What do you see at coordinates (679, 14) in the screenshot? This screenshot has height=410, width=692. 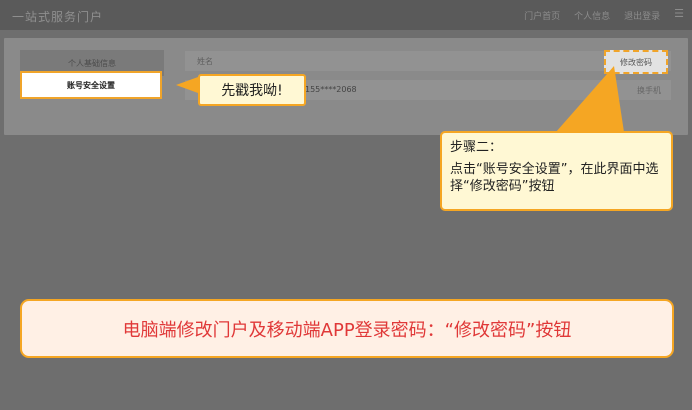 I see `menu-icon: ☰` at bounding box center [679, 14].